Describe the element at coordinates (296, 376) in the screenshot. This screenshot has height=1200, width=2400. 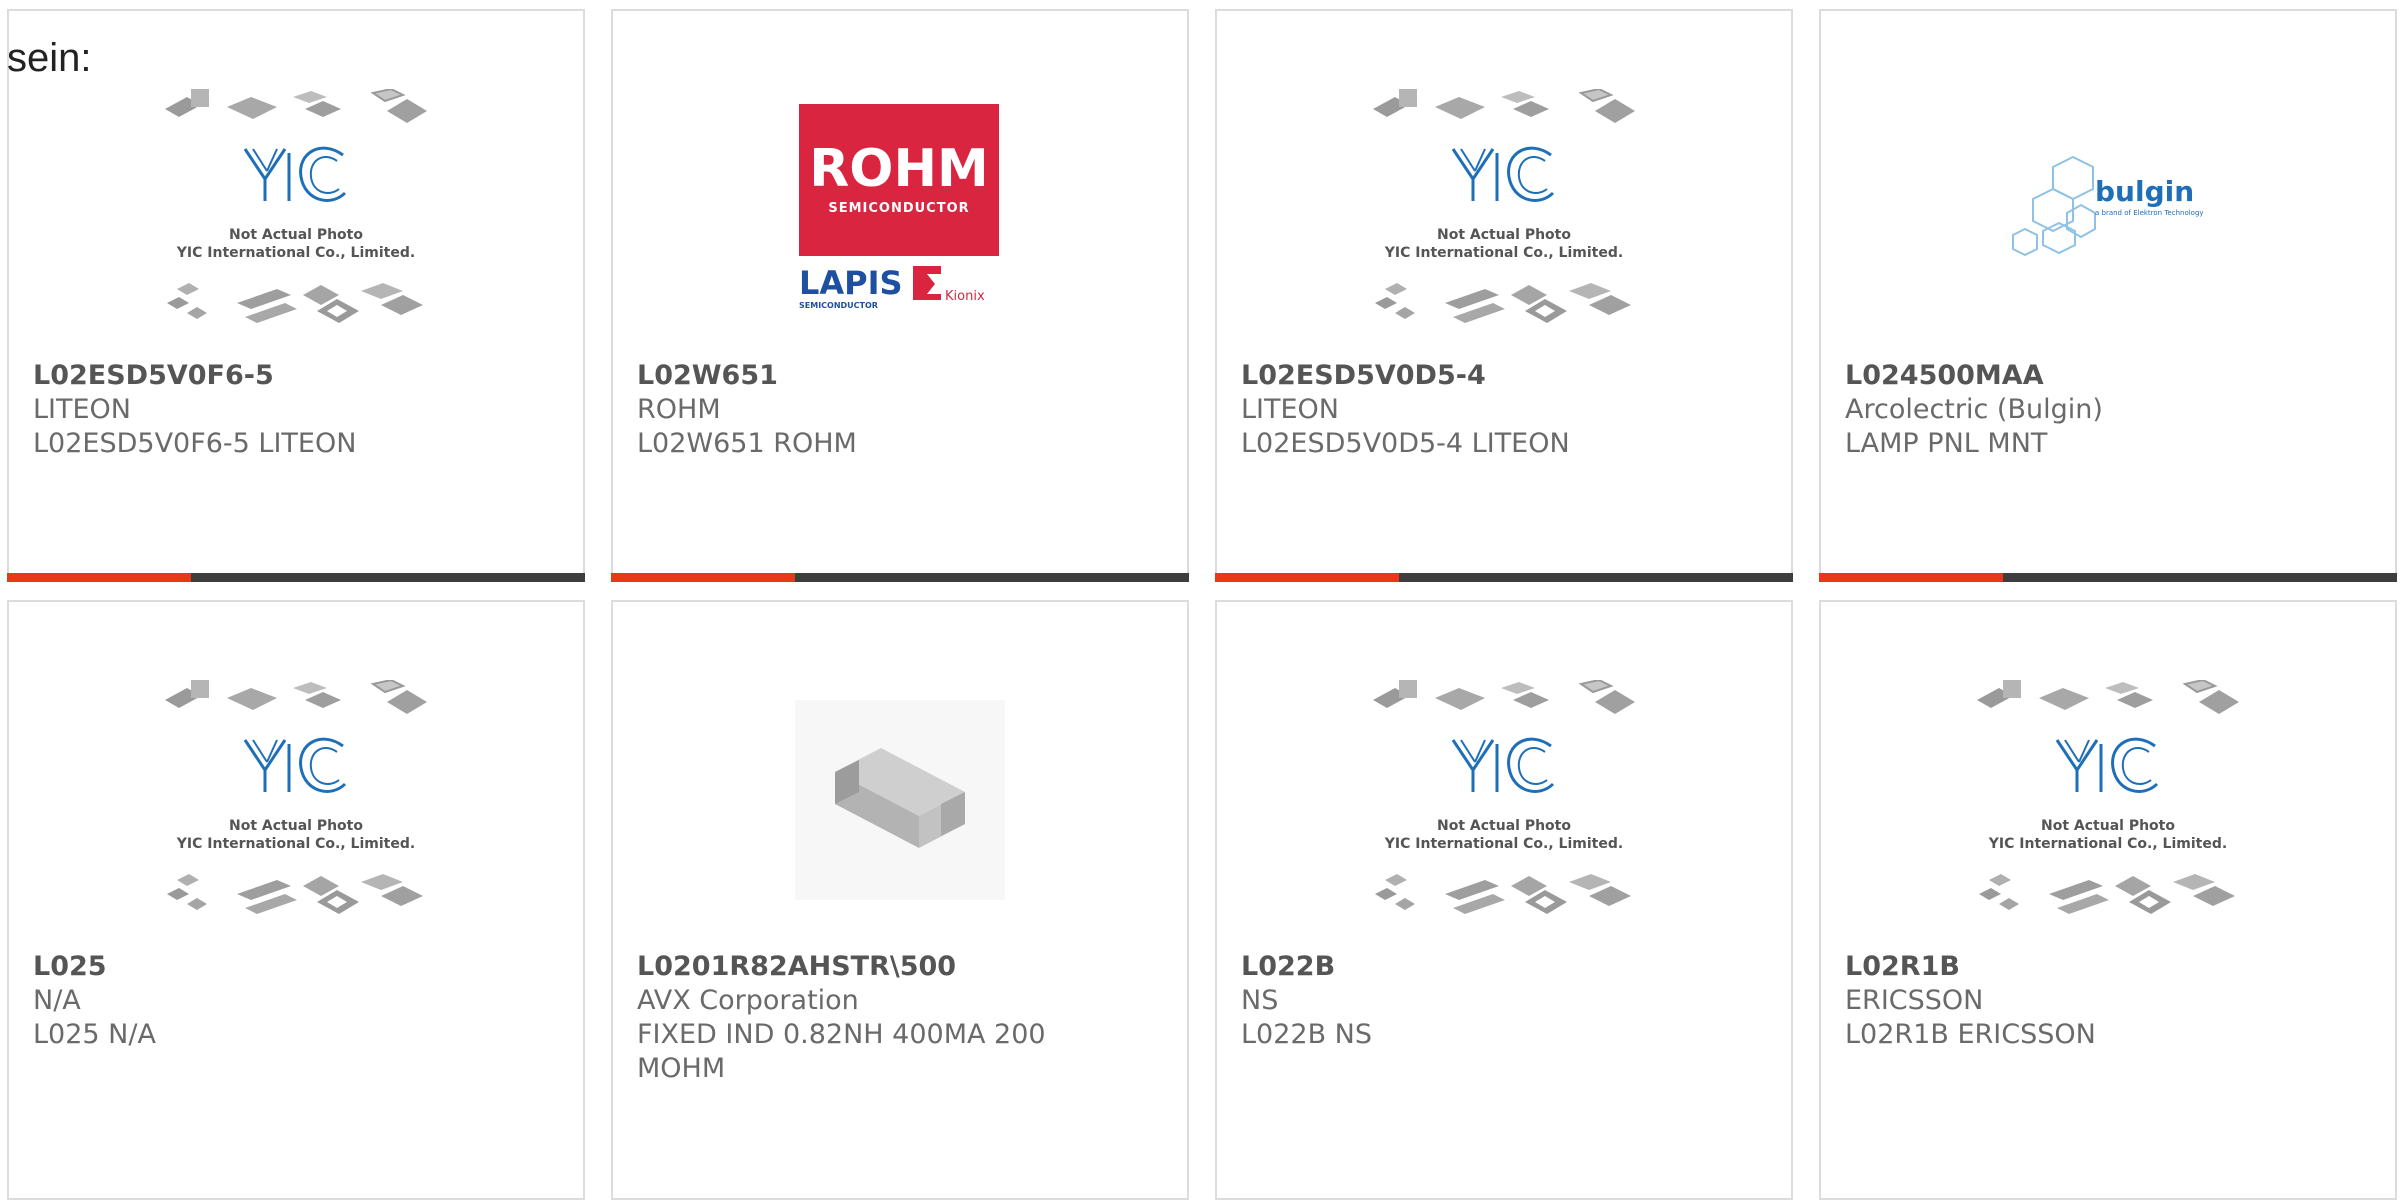
I see `product-part-number: L02ESD5V0F6-5` at that location.